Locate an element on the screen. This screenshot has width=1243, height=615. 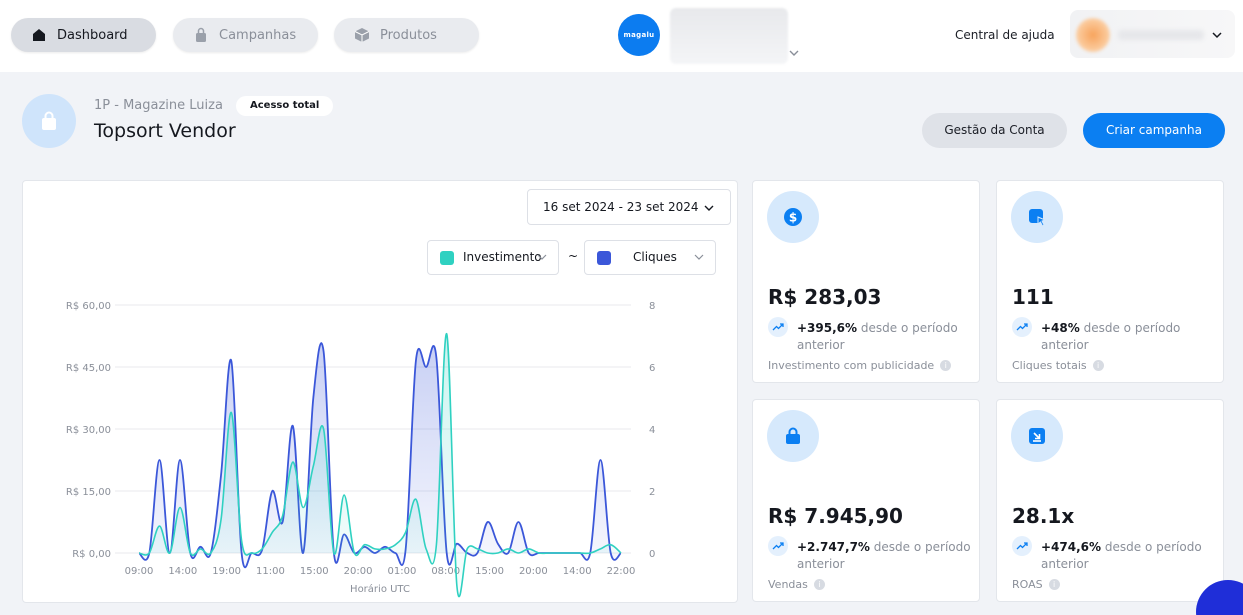
series-area-cliques is located at coordinates (380, 455).